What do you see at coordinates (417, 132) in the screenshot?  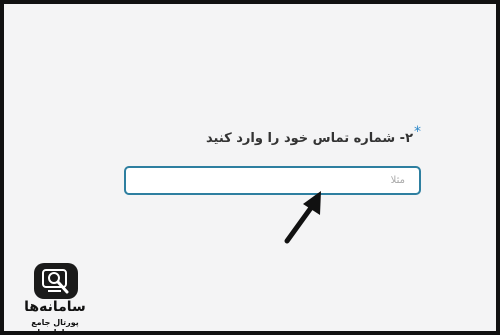 I see `required-asterisk: *` at bounding box center [417, 132].